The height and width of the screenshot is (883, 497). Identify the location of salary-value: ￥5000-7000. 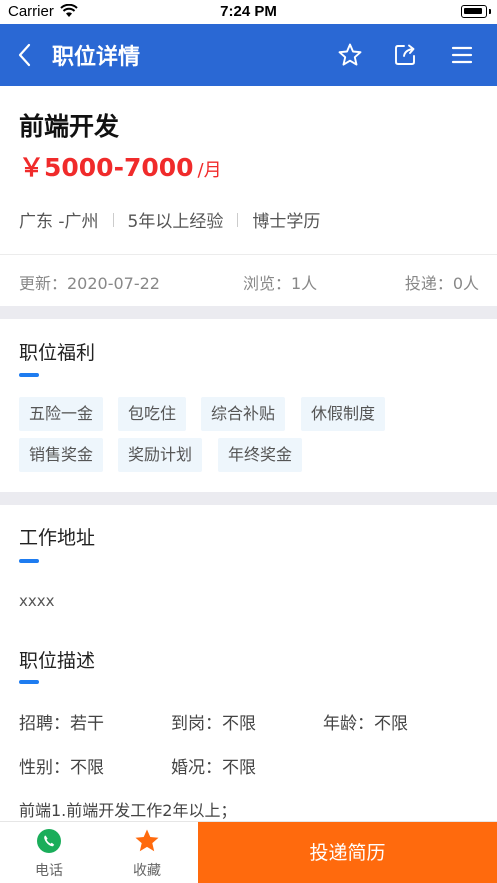
(106, 167).